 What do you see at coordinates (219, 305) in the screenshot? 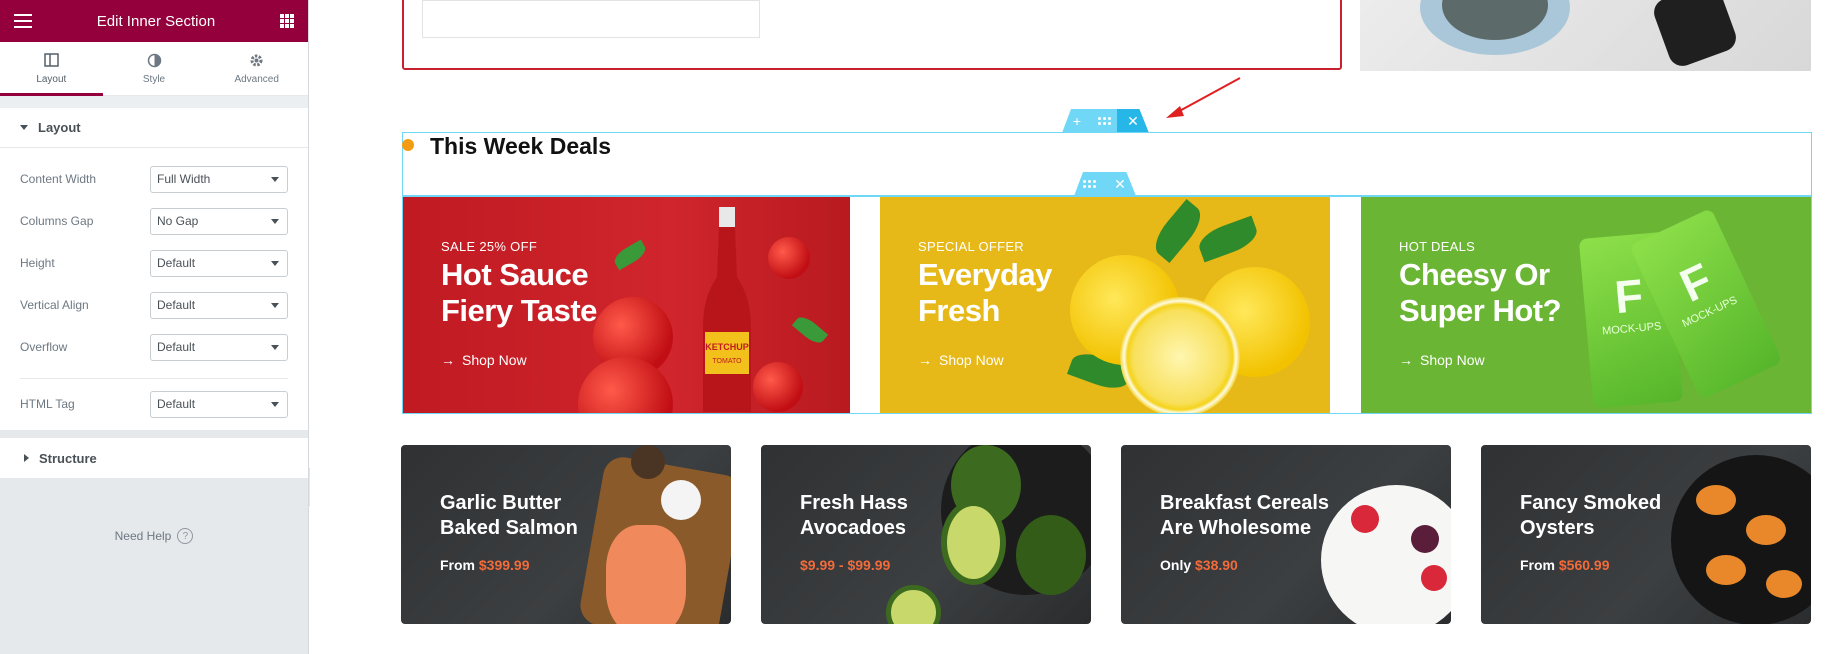
I see `vertical-align-select: Default` at bounding box center [219, 305].